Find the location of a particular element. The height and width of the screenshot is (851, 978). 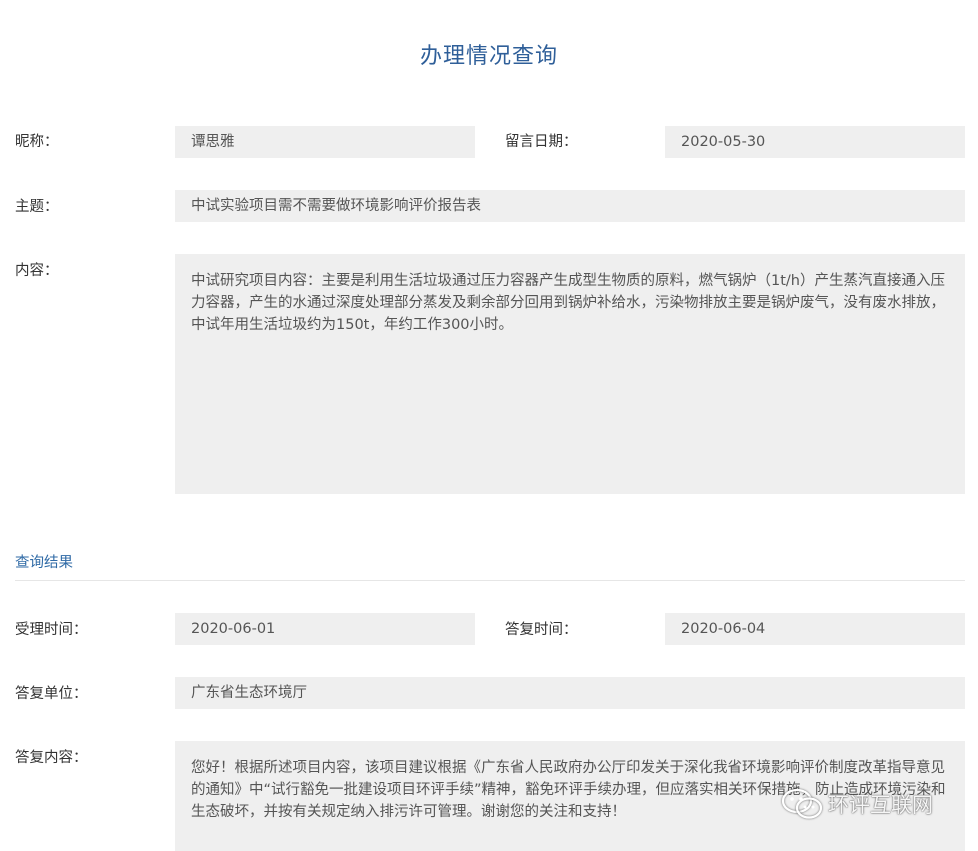

section-divider is located at coordinates (490, 580).